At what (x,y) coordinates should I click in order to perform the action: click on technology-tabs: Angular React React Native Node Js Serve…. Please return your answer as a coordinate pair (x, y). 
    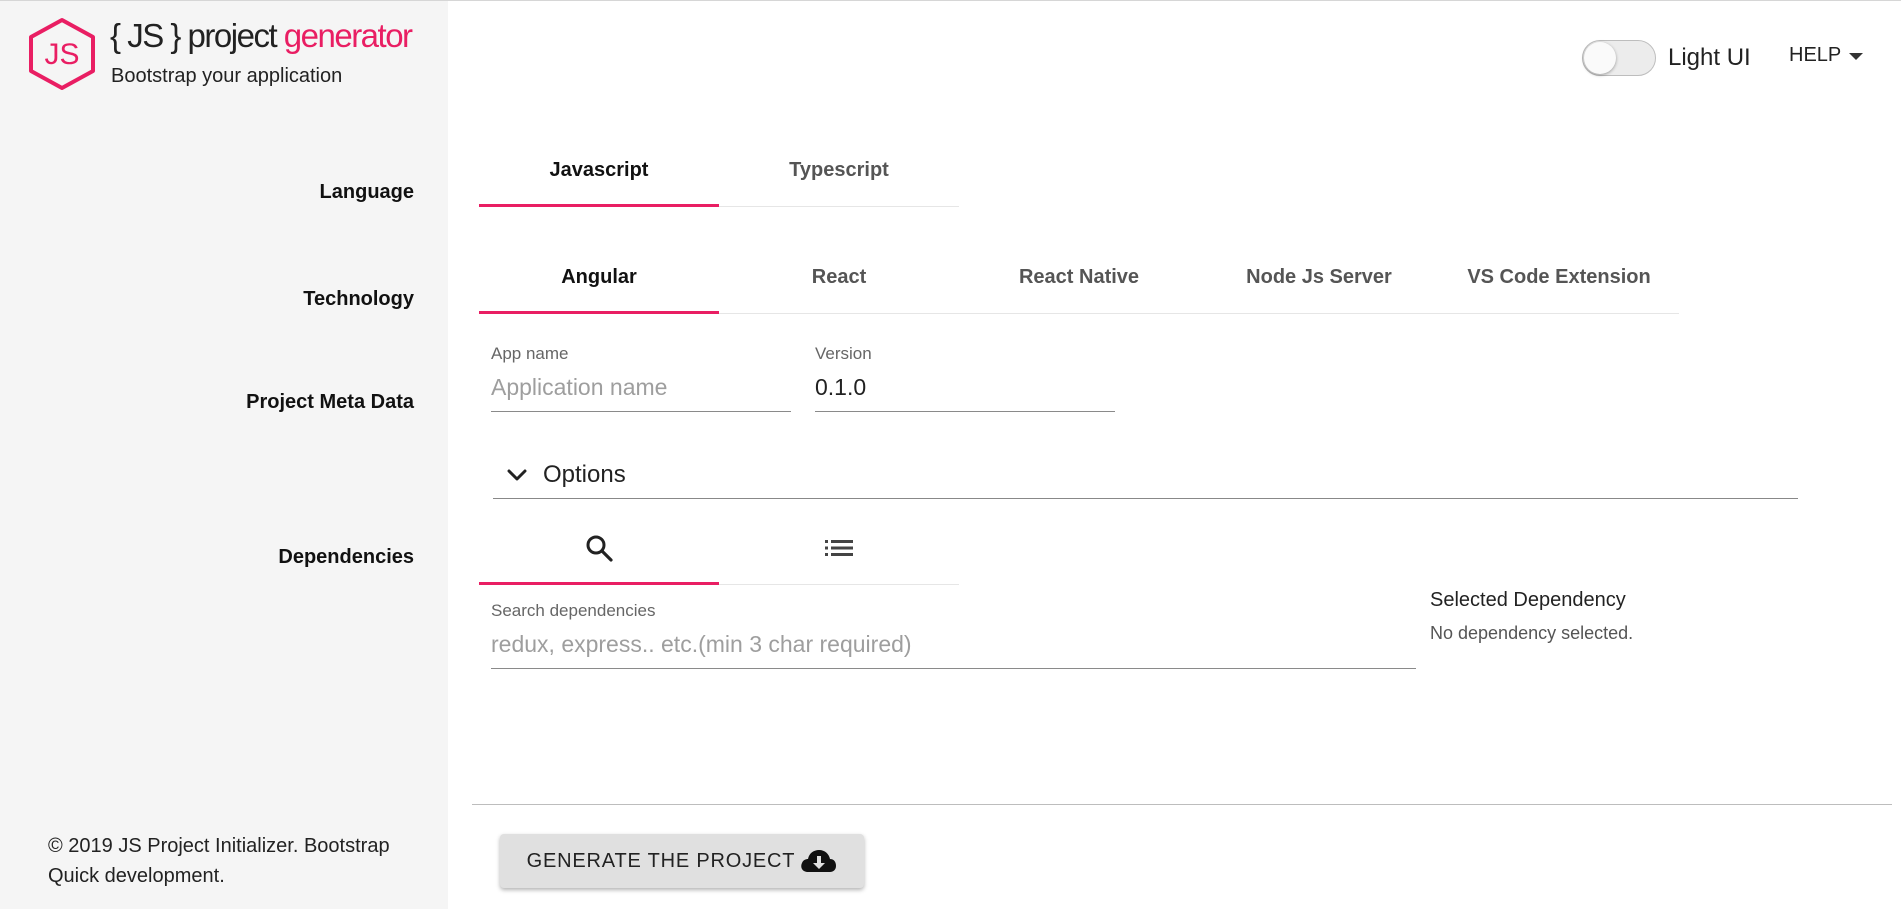
    Looking at the image, I should click on (1079, 277).